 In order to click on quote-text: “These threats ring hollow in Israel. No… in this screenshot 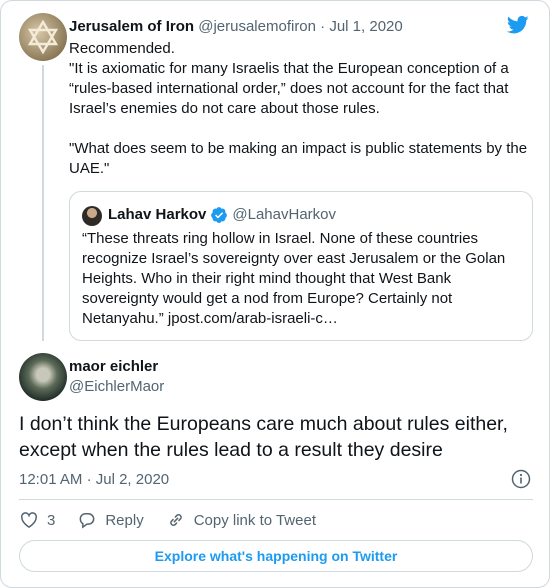, I will do `click(294, 278)`.